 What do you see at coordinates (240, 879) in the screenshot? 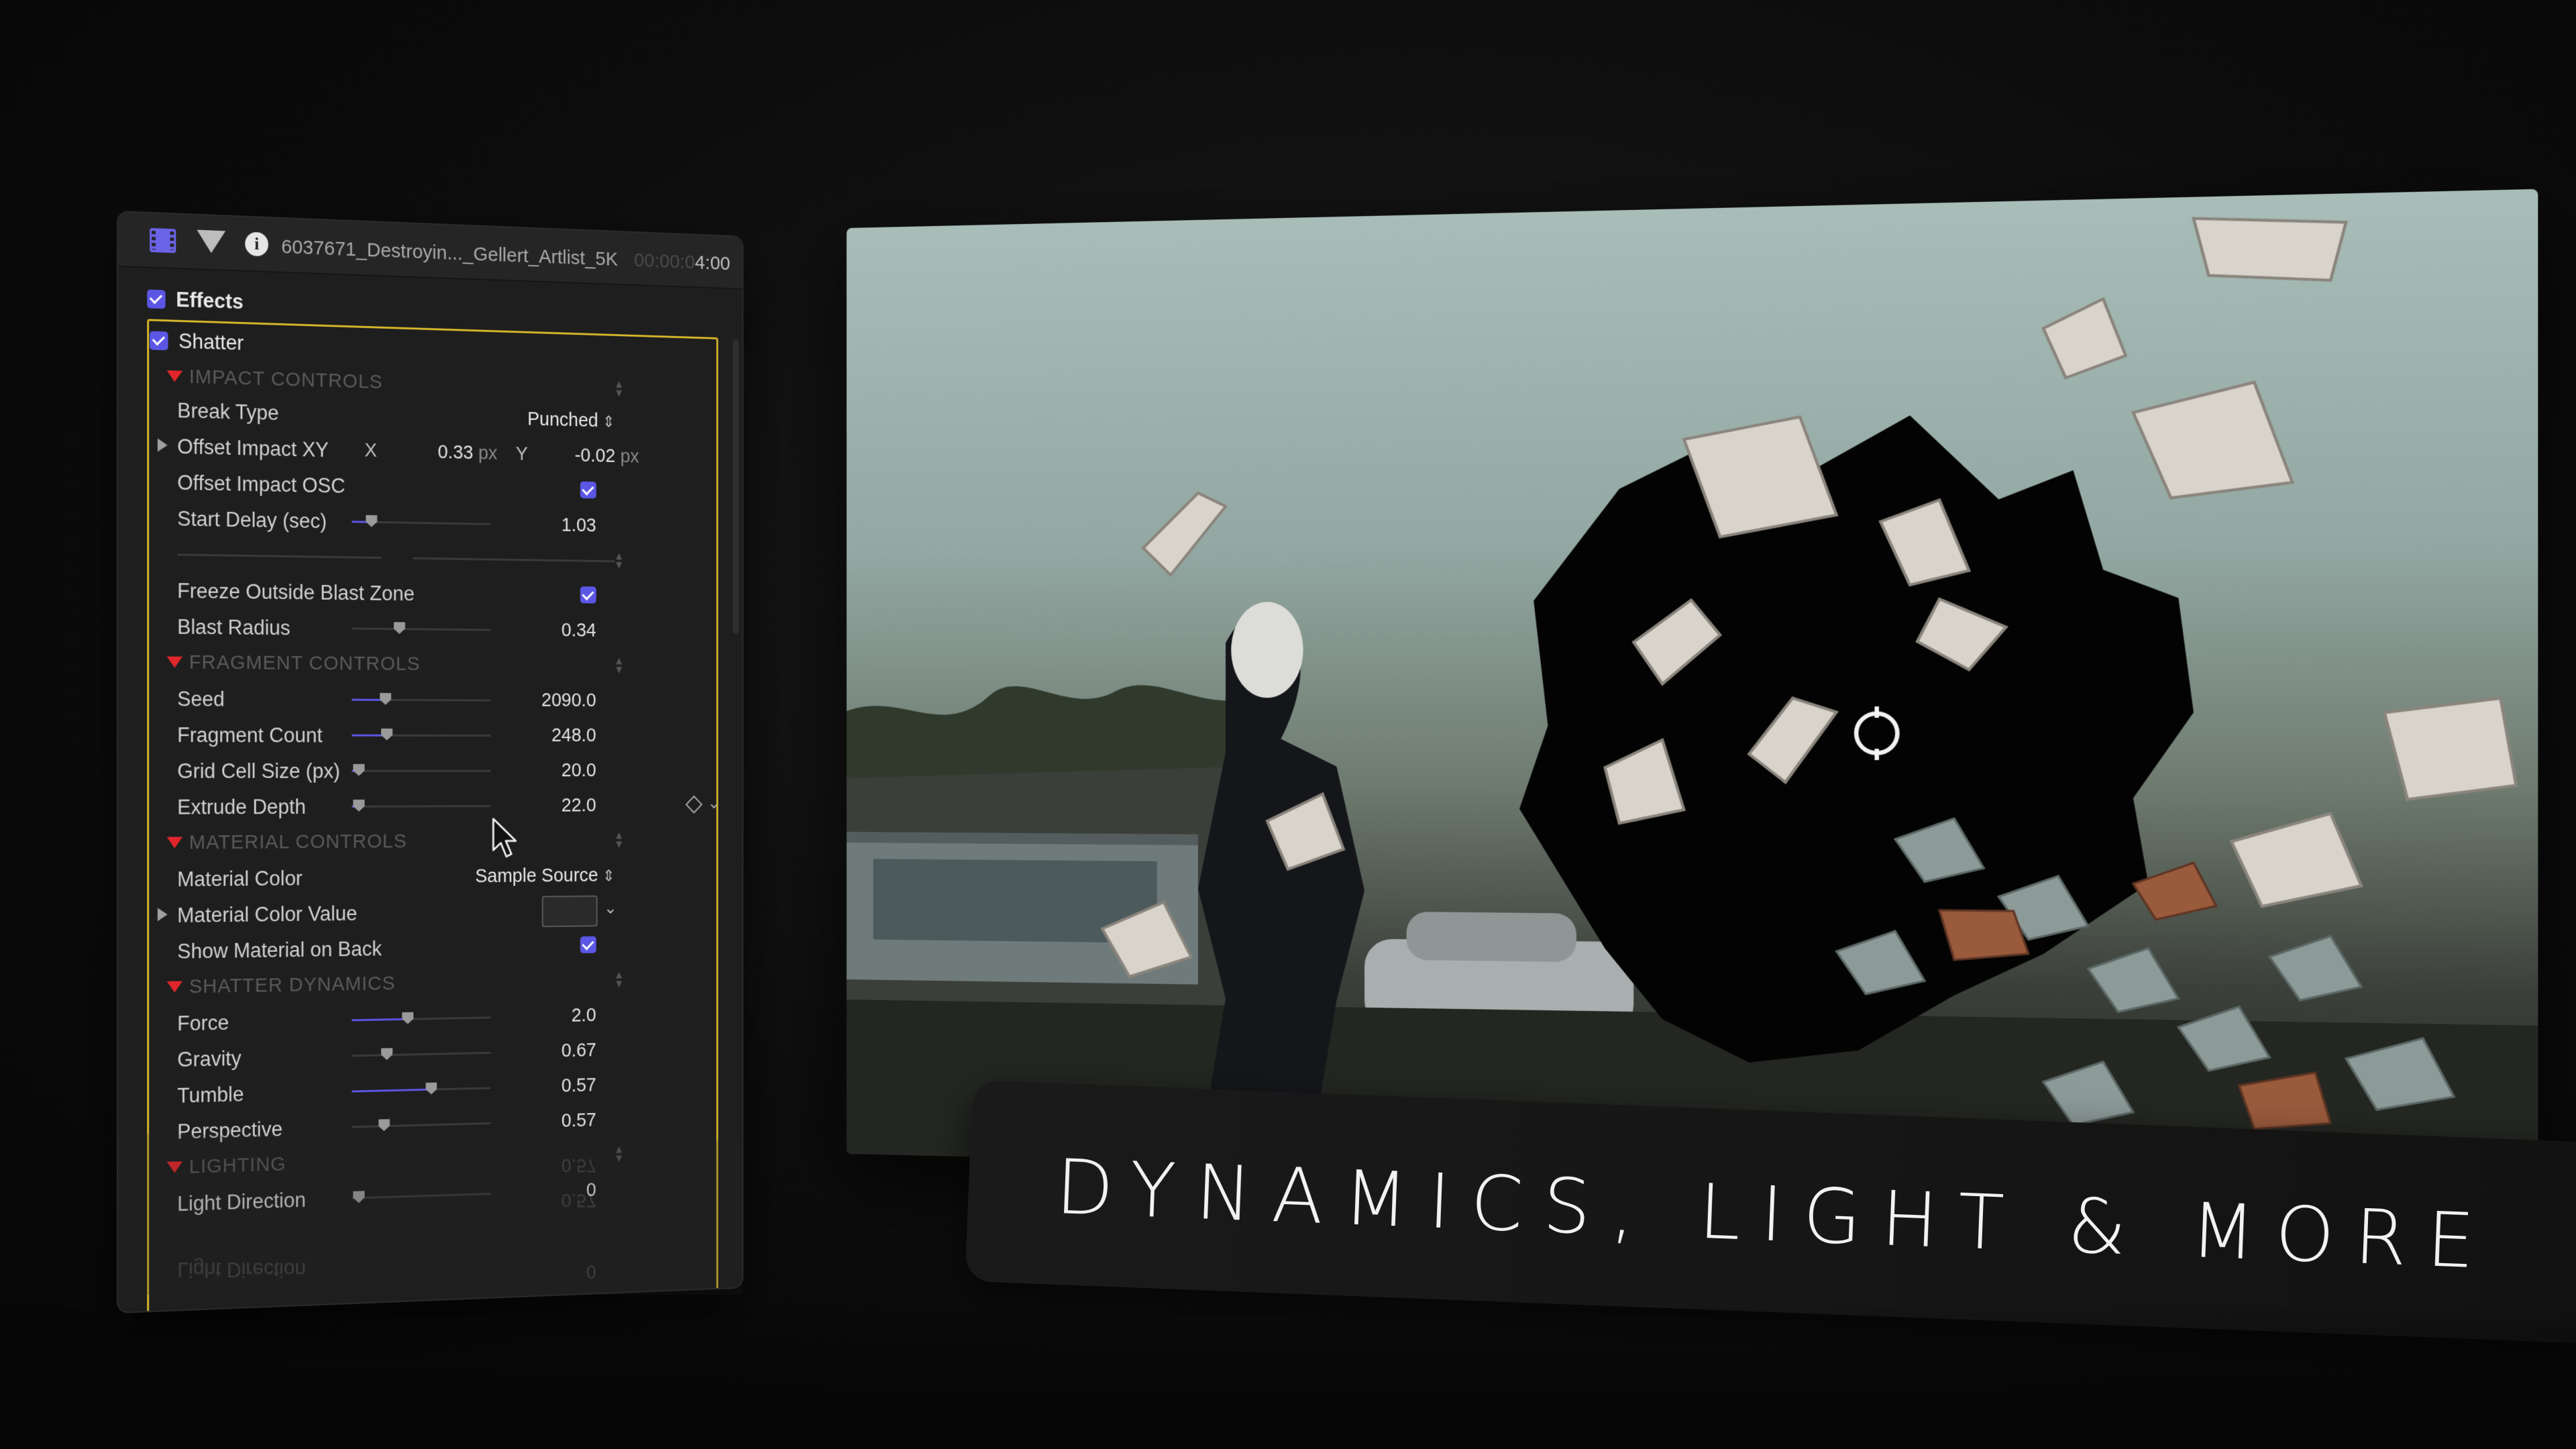
I see `param-label: Material Color` at bounding box center [240, 879].